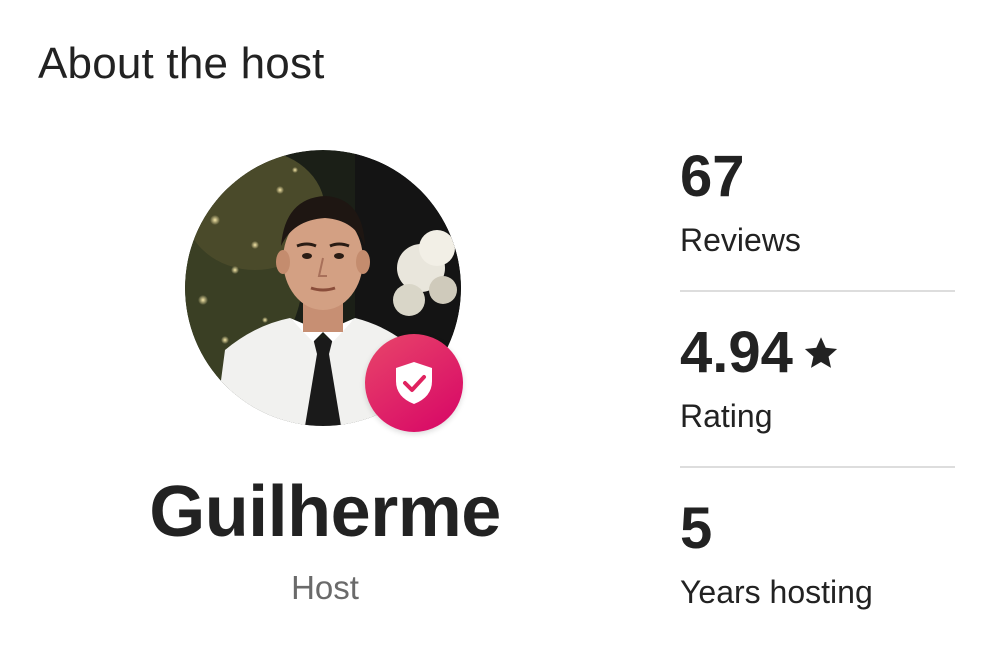  I want to click on shield-check-icon, so click(414, 383).